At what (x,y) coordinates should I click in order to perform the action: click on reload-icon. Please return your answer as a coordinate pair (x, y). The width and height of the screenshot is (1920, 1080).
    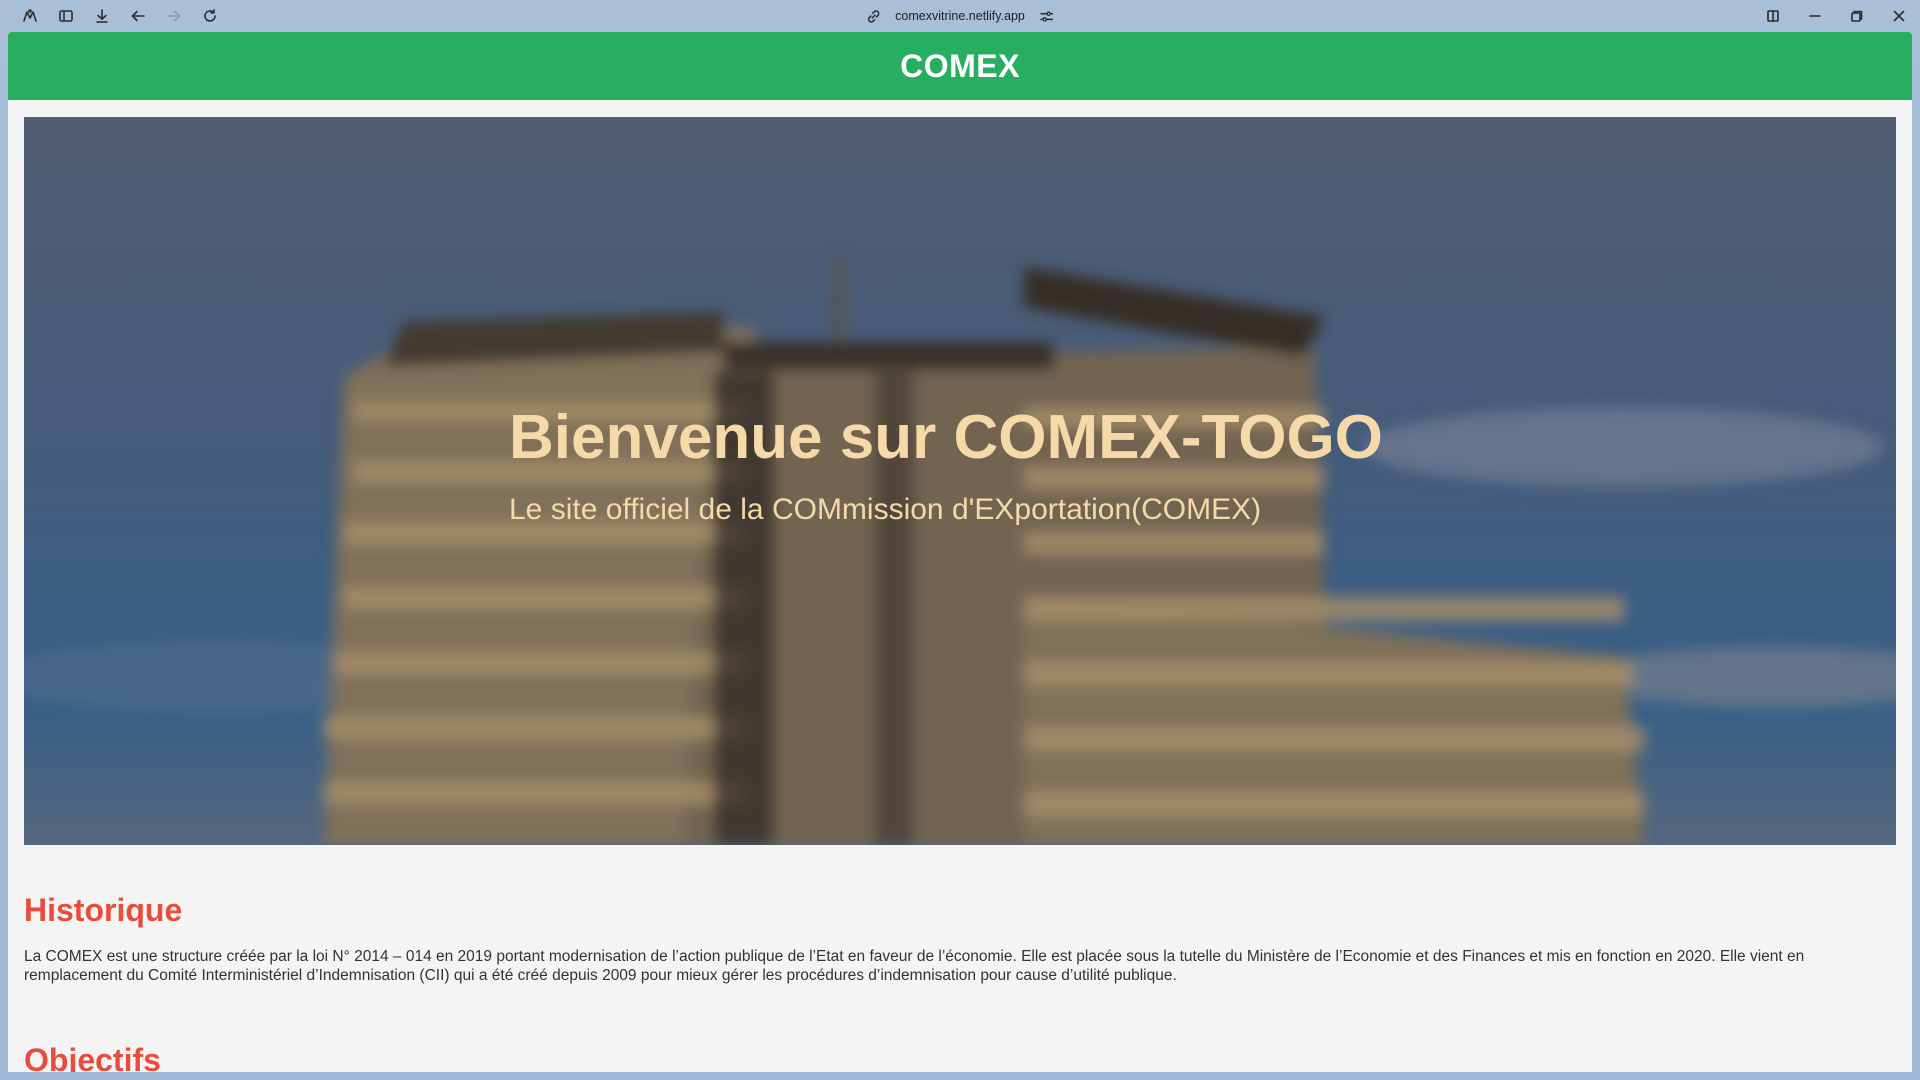
    Looking at the image, I should click on (210, 16).